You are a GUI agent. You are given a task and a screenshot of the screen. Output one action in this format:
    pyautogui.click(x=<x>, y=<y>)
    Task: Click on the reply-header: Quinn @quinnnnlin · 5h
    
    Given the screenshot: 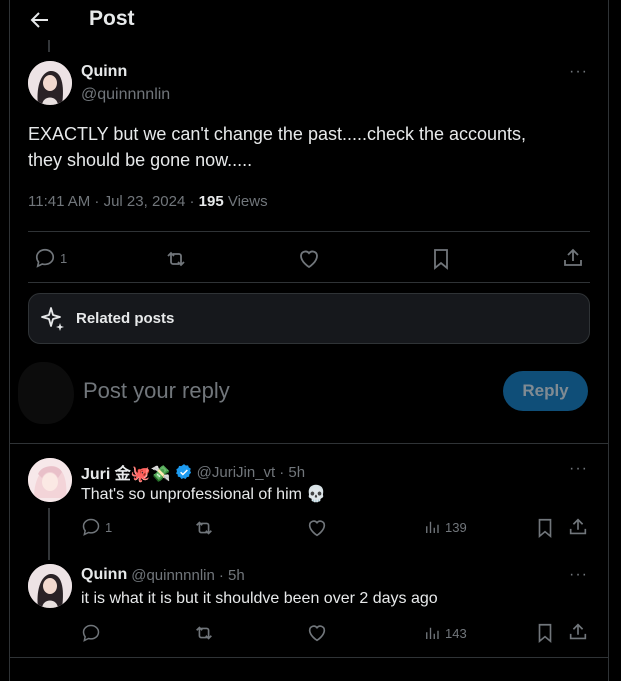 What is the action you would take?
    pyautogui.click(x=163, y=575)
    